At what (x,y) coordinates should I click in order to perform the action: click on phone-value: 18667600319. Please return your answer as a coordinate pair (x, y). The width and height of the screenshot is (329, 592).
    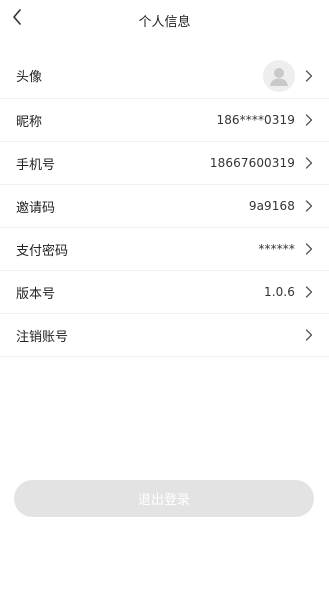
    Looking at the image, I should click on (252, 163).